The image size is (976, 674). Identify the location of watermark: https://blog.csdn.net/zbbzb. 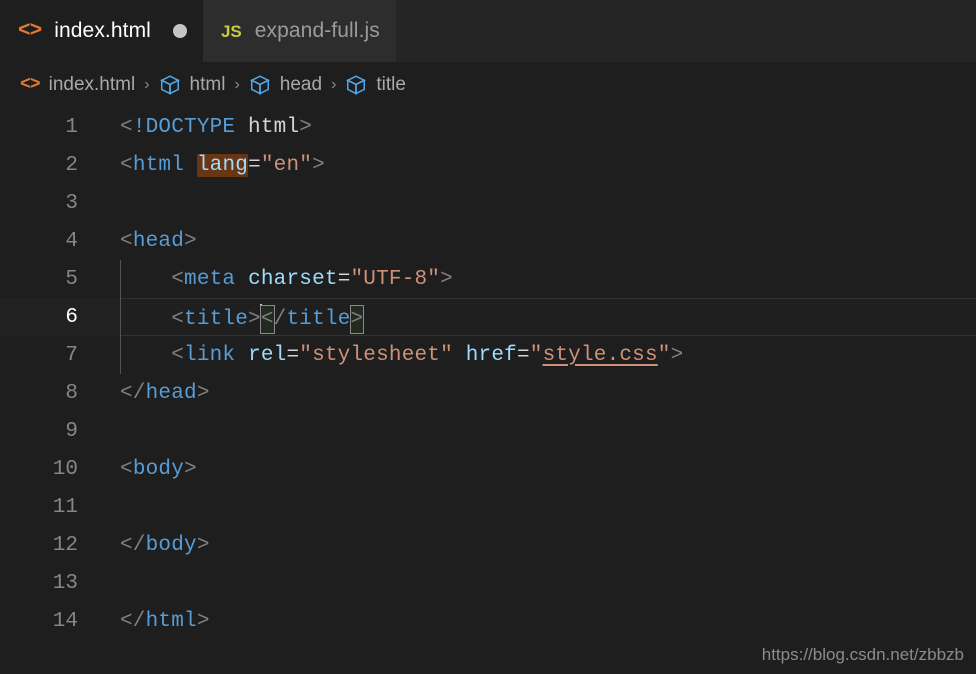
(862, 654).